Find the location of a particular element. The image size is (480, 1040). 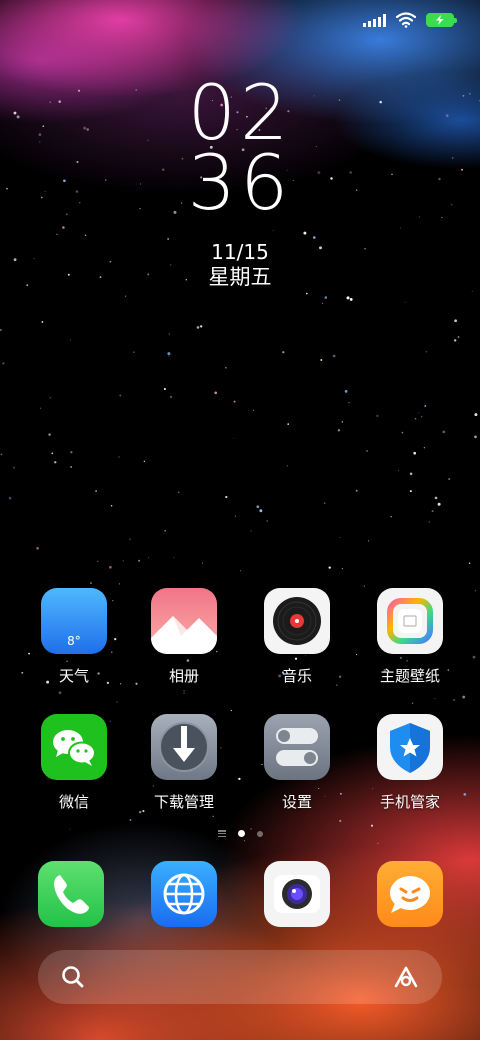

clock-weekday: 星期五 is located at coordinates (240, 277).